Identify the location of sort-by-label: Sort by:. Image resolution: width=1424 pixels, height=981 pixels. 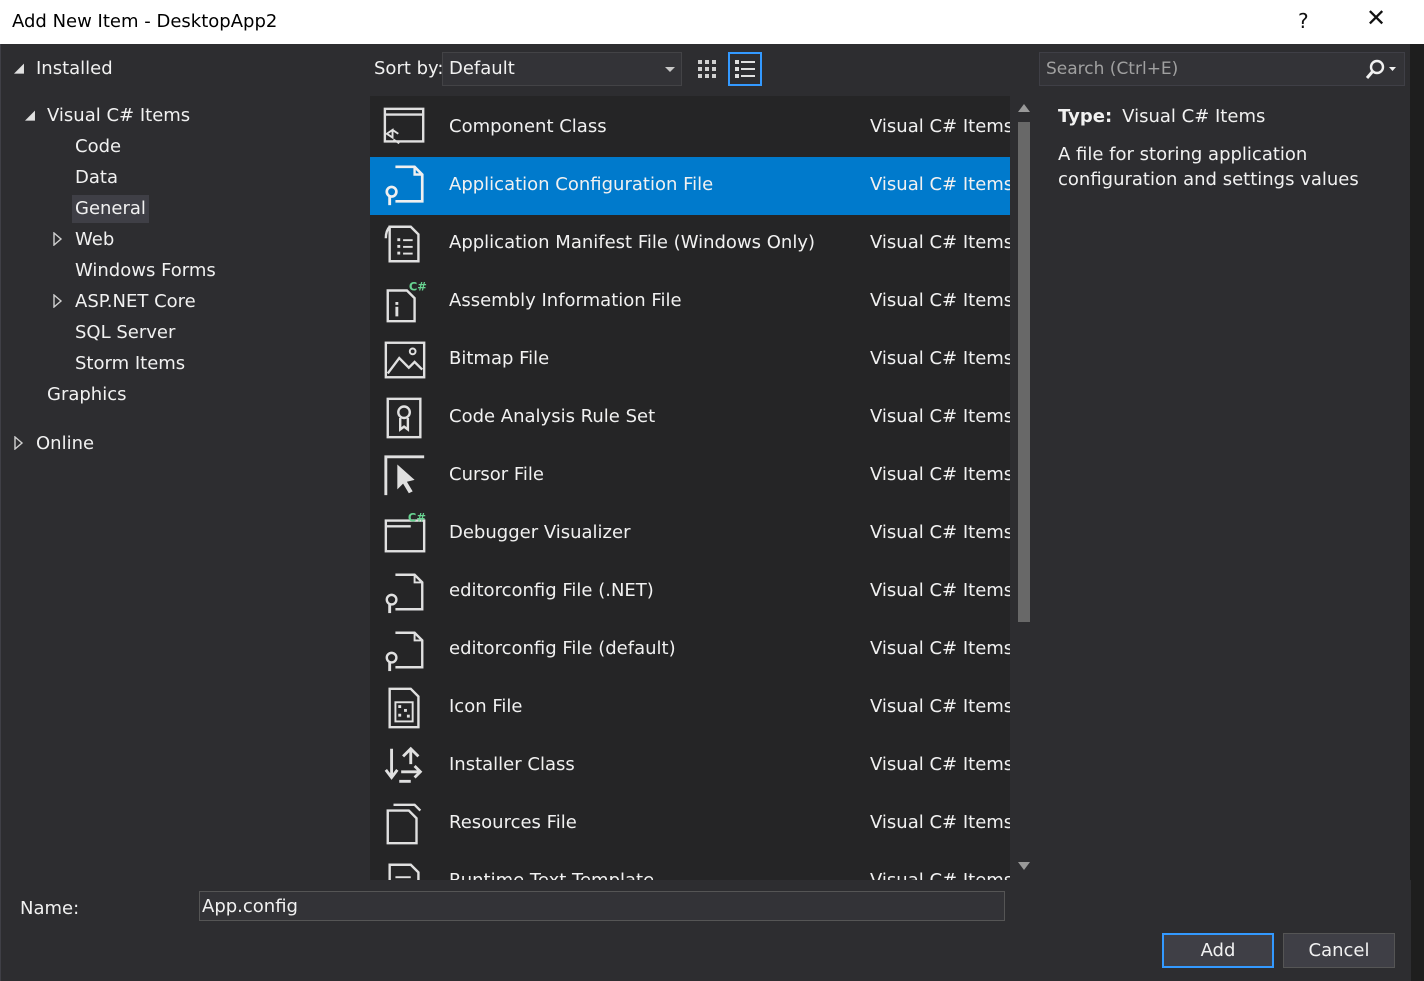
(409, 68).